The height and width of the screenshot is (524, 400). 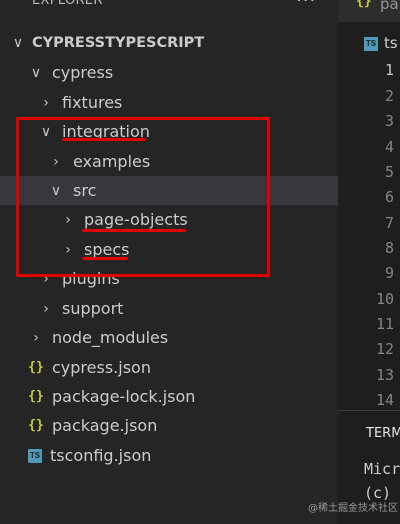 What do you see at coordinates (384, 324) in the screenshot?
I see `line-number: 11` at bounding box center [384, 324].